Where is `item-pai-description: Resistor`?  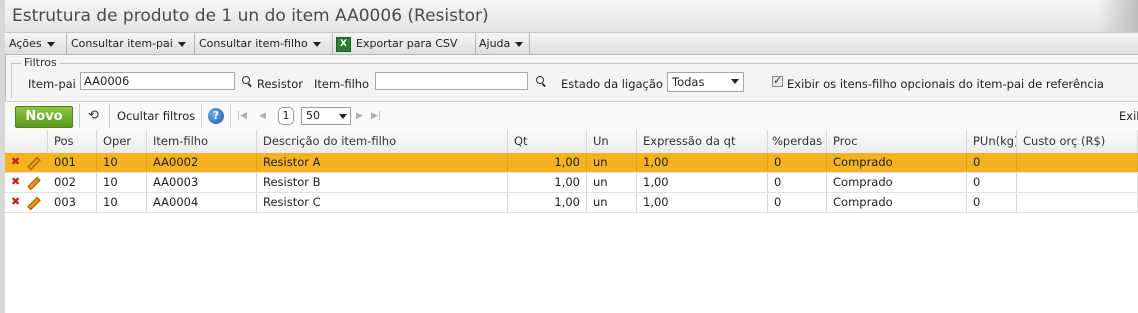 item-pai-description: Resistor is located at coordinates (280, 84).